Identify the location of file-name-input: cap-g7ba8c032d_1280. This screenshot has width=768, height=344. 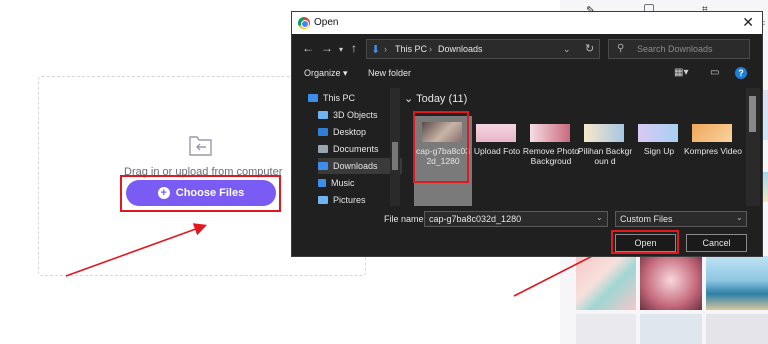
(516, 219).